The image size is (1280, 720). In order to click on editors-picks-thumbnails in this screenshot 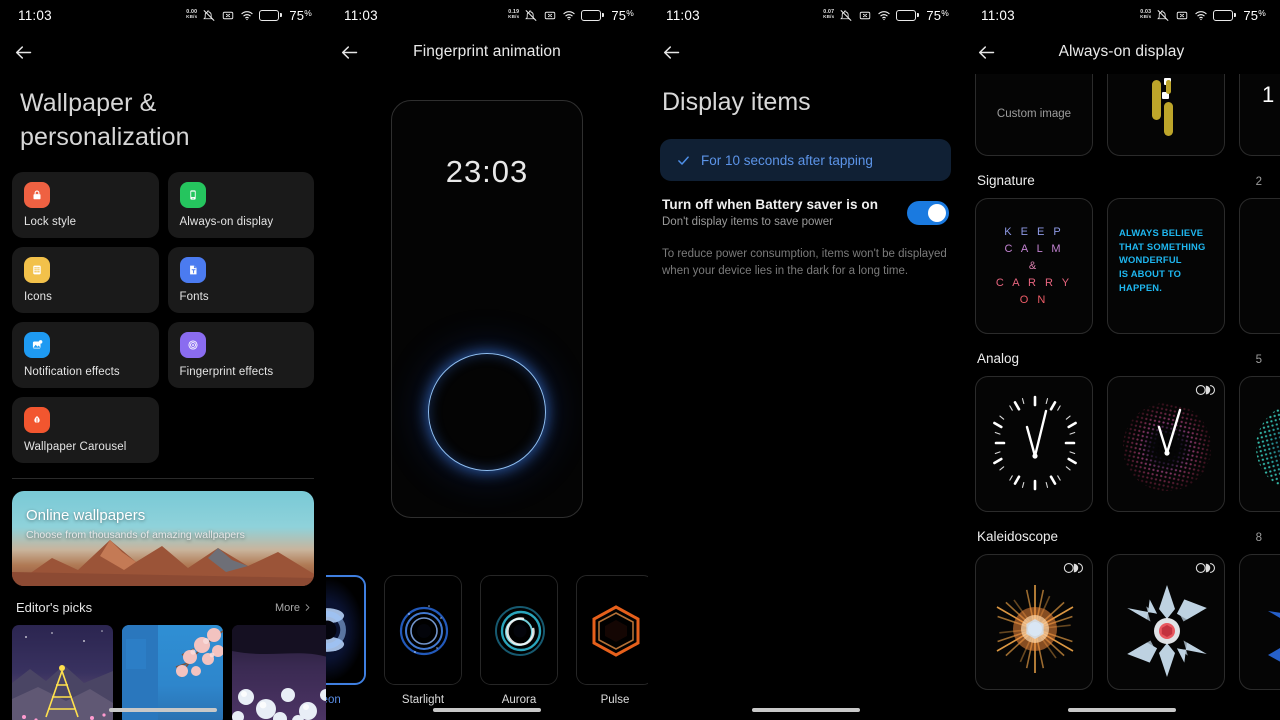, I will do `click(163, 667)`.